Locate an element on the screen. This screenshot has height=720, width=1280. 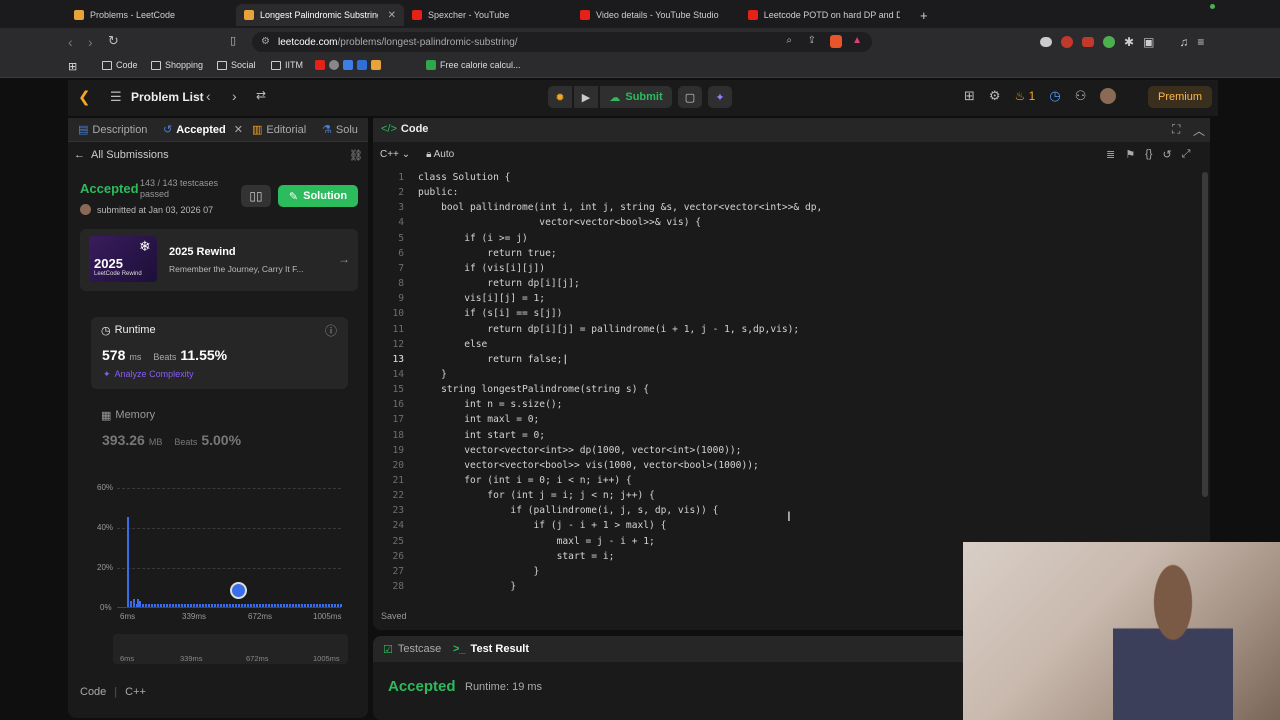
layout-icon: ⊞ is located at coordinates (969, 96).